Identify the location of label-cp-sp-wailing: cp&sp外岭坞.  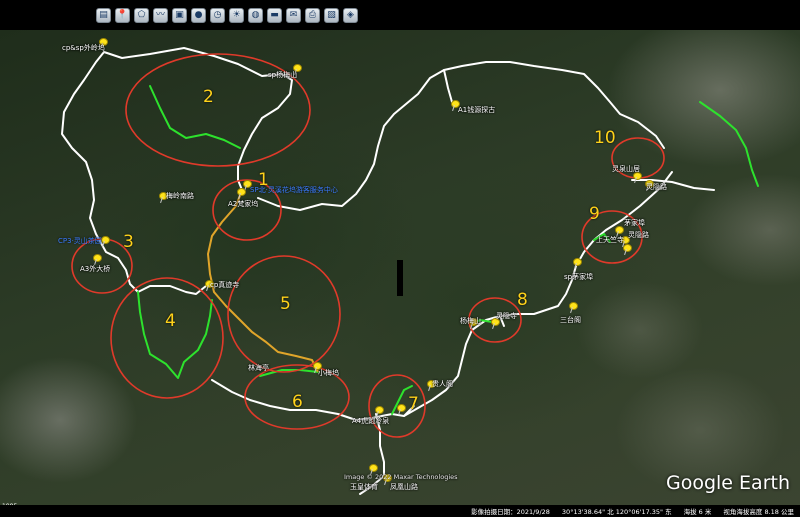
(83, 48).